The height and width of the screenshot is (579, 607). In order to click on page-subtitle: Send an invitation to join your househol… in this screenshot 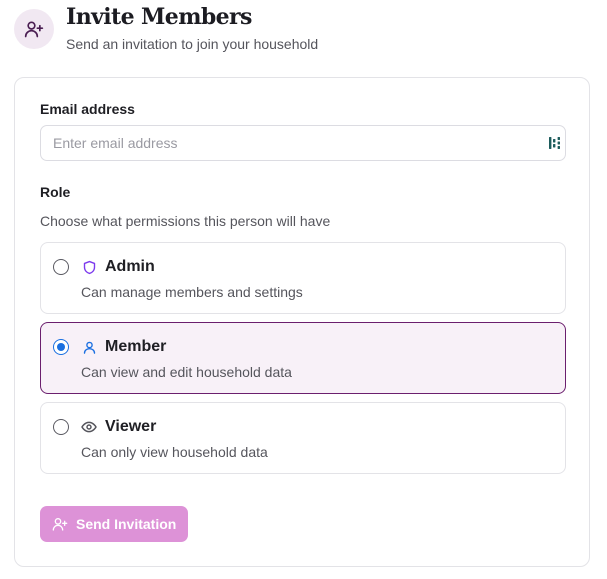, I will do `click(192, 44)`.